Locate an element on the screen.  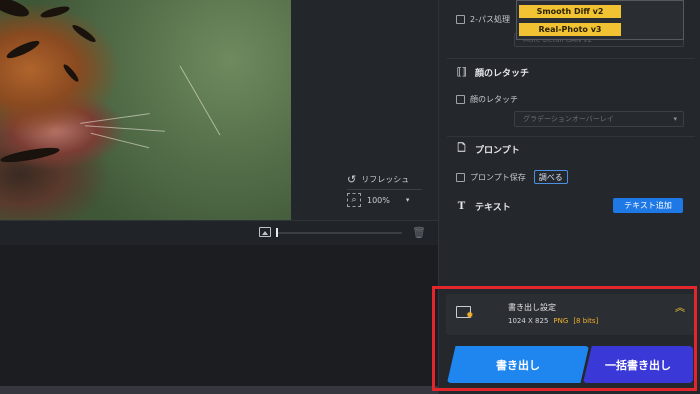
thumbnail-size-slider is located at coordinates (339, 233).